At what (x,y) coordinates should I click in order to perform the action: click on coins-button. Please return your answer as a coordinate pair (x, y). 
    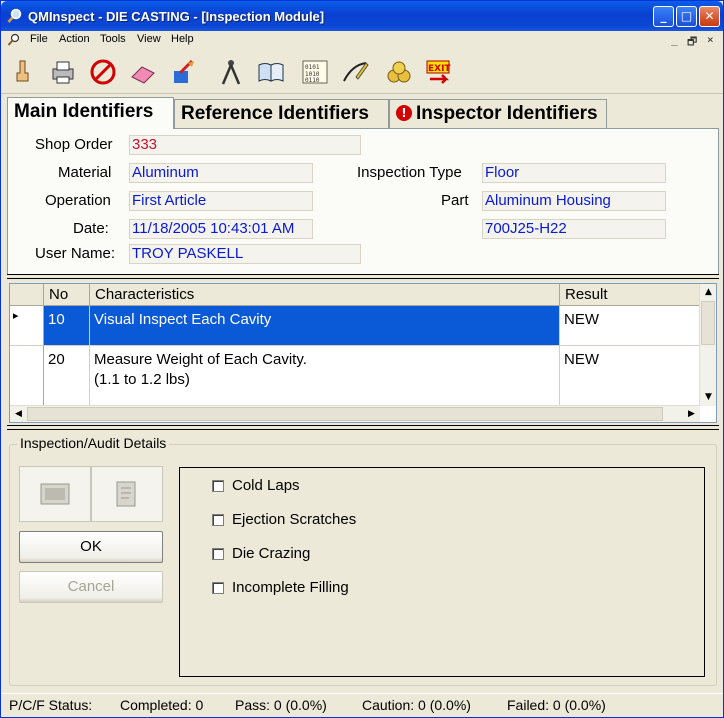
    Looking at the image, I should click on (399, 72).